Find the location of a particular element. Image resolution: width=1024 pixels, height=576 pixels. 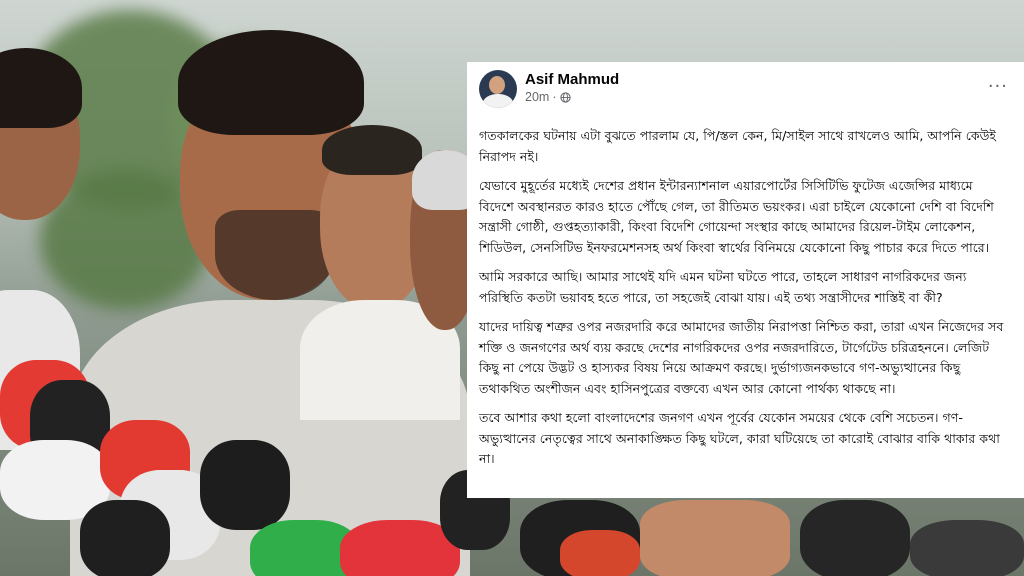

post-subline: 20m · is located at coordinates (572, 97).